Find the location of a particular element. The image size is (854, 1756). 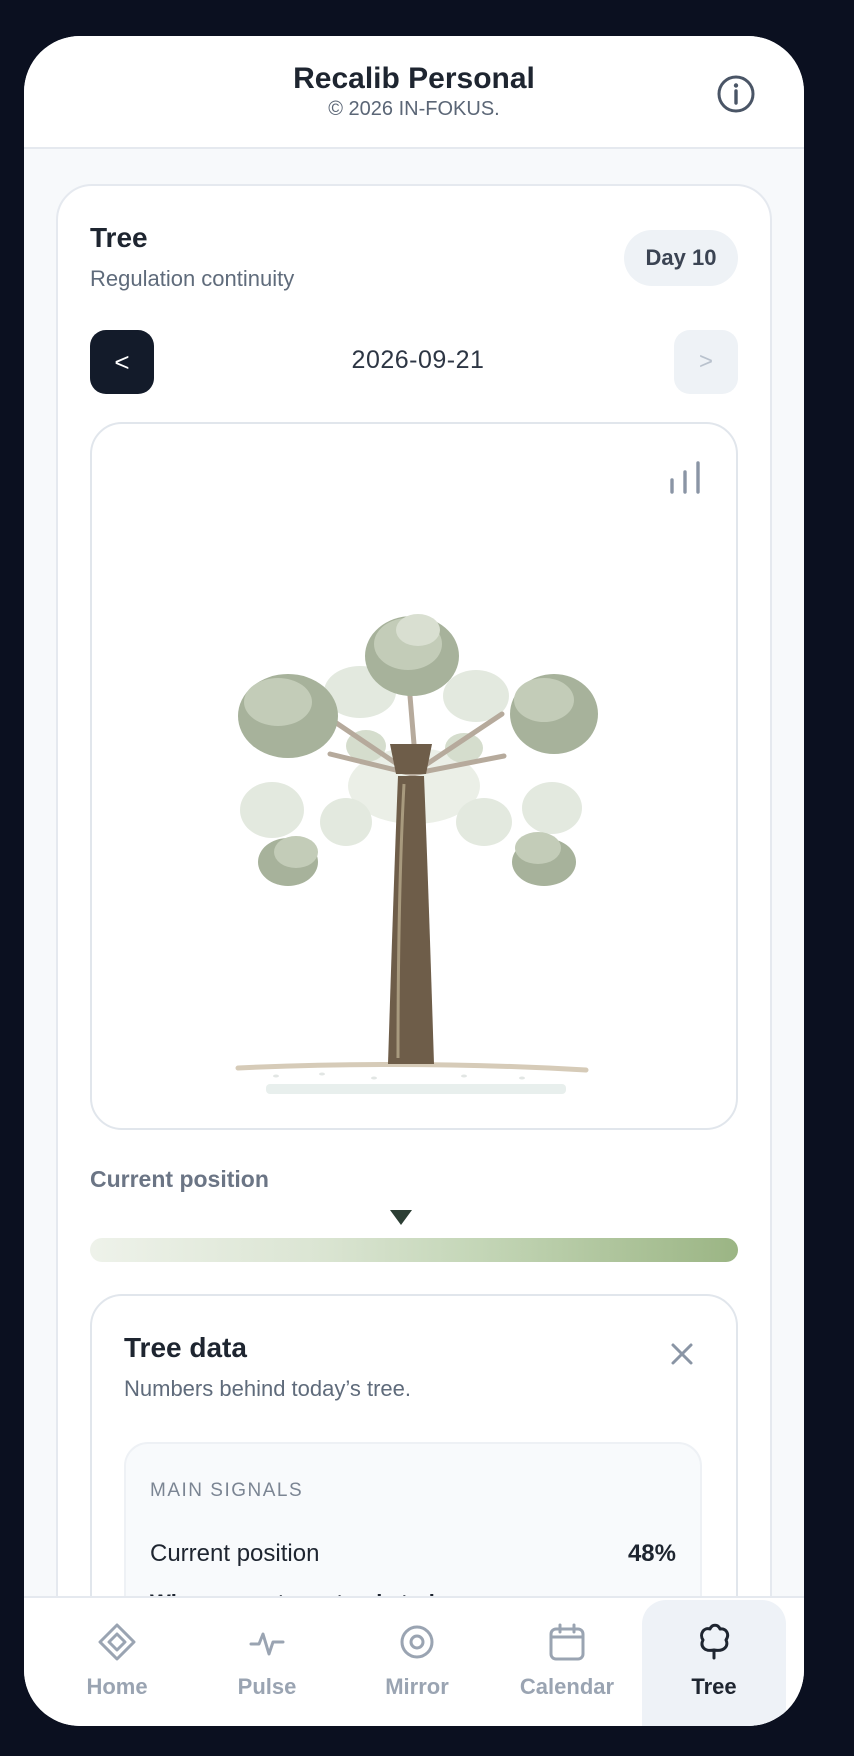

bottom-tab-bar: Home Pulse Mirror Calendar Tree is located at coordinates (414, 1661).